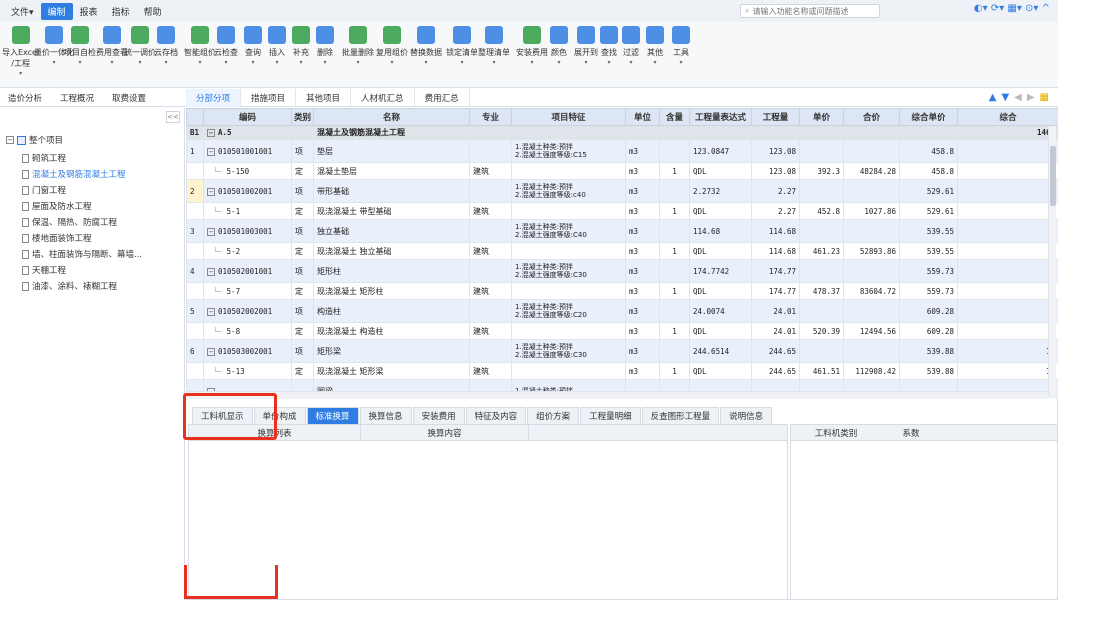  What do you see at coordinates (74, 174) in the screenshot?
I see `tree-item: 混凝土及钢筋混凝土工程` at bounding box center [74, 174].